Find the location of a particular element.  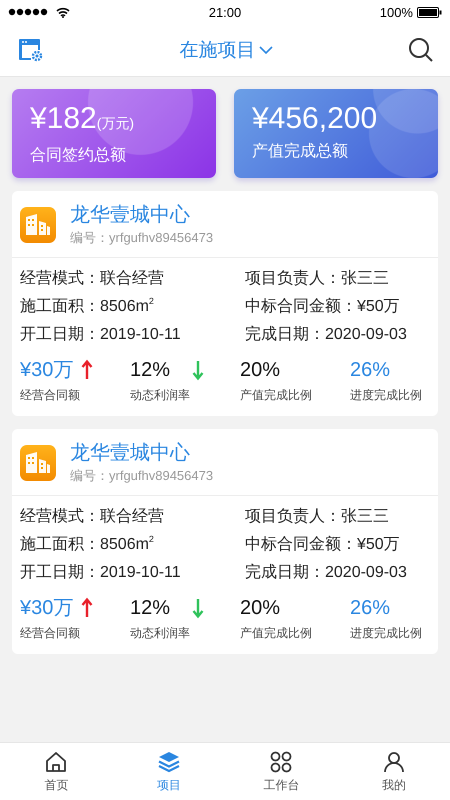

person-icon is located at coordinates (394, 762).